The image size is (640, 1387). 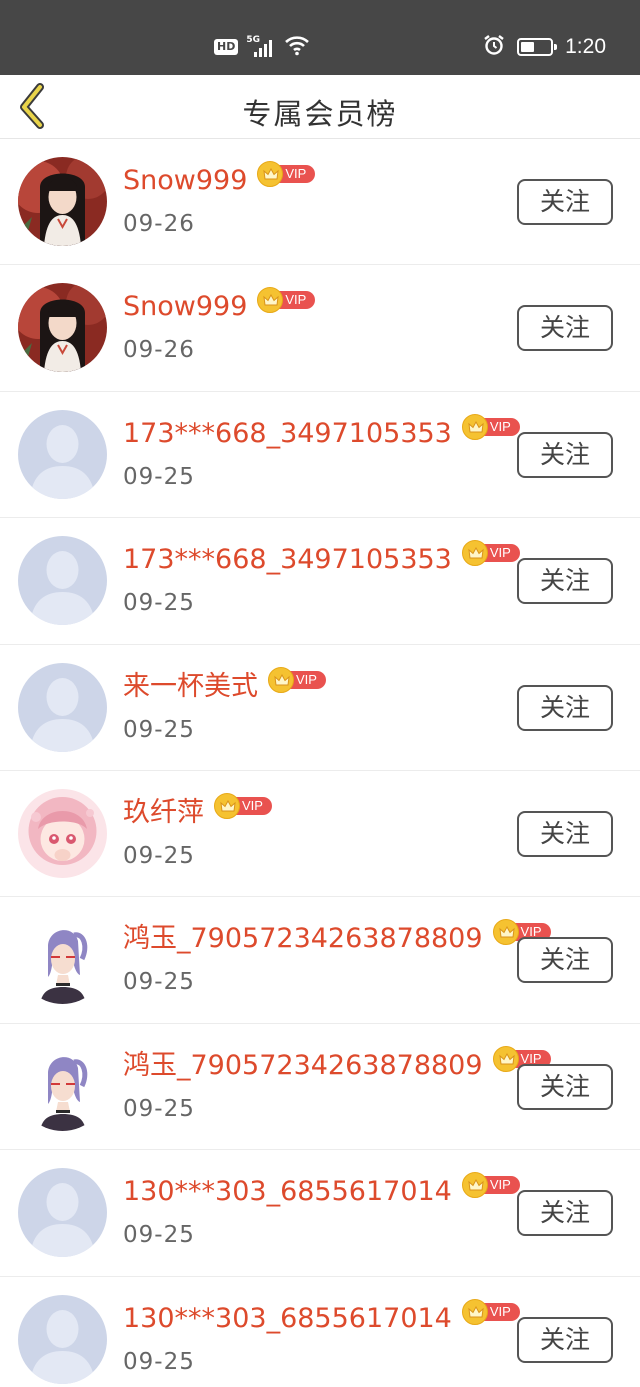 I want to click on hd-indicator: HD, so click(x=226, y=47).